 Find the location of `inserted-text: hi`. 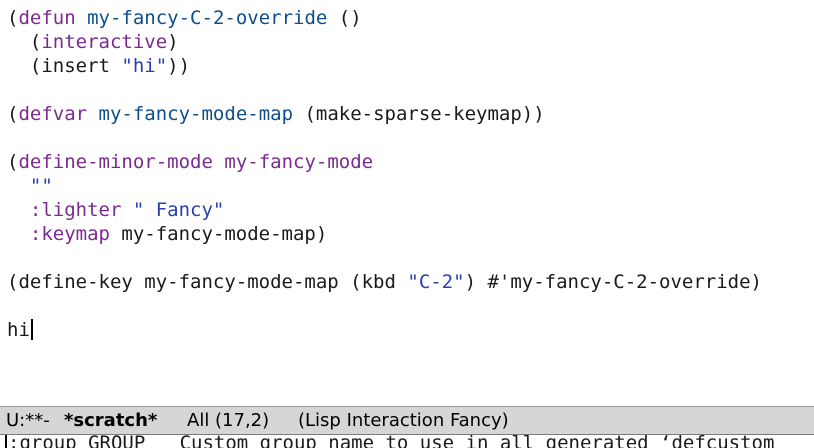

inserted-text: hi is located at coordinates (18, 330).